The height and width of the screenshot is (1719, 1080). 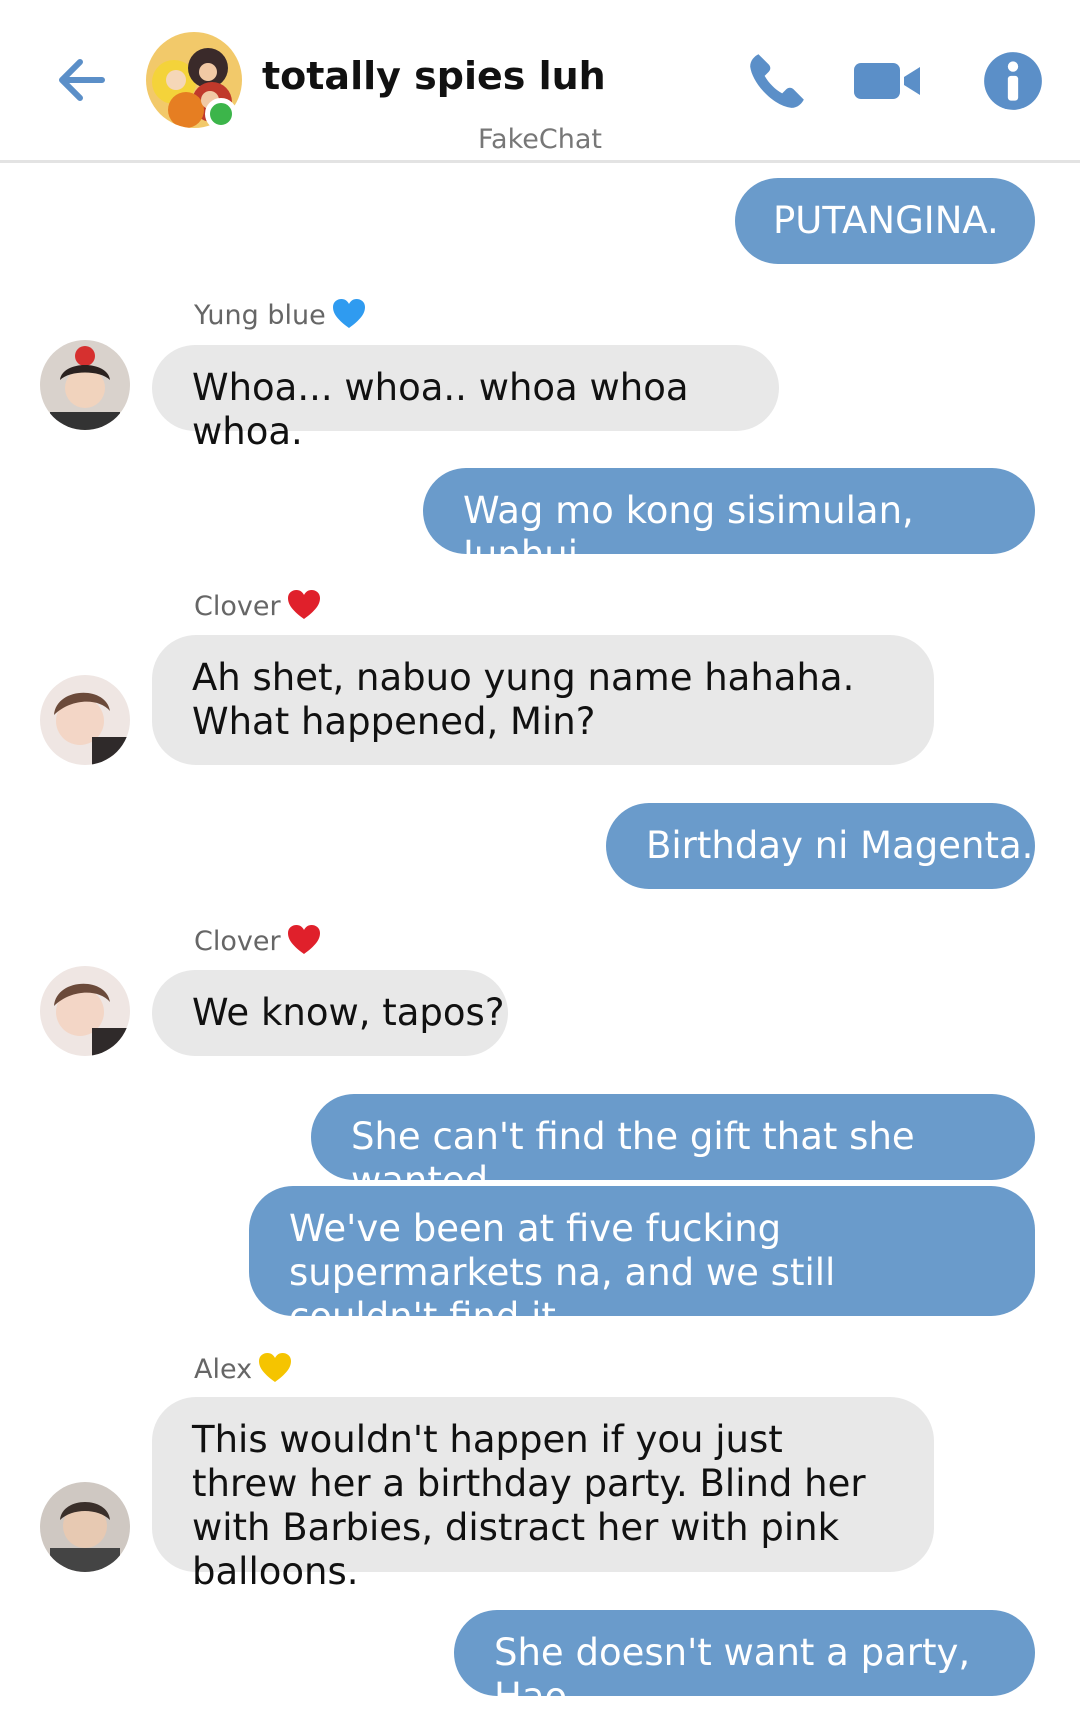 I want to click on sender-name: Alex, so click(x=243, y=1368).